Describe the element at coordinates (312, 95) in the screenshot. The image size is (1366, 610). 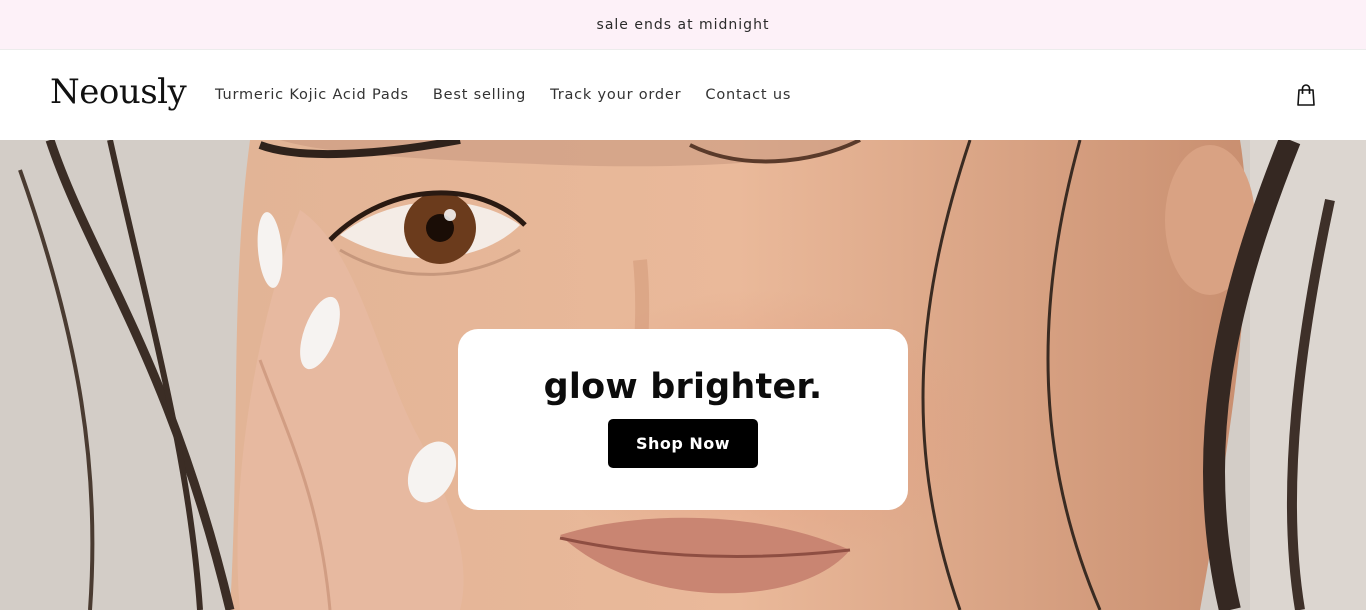
I see `nav-item-turmeric-kojic-acid-pads: Turmeric Kojic Acid Pads` at that location.